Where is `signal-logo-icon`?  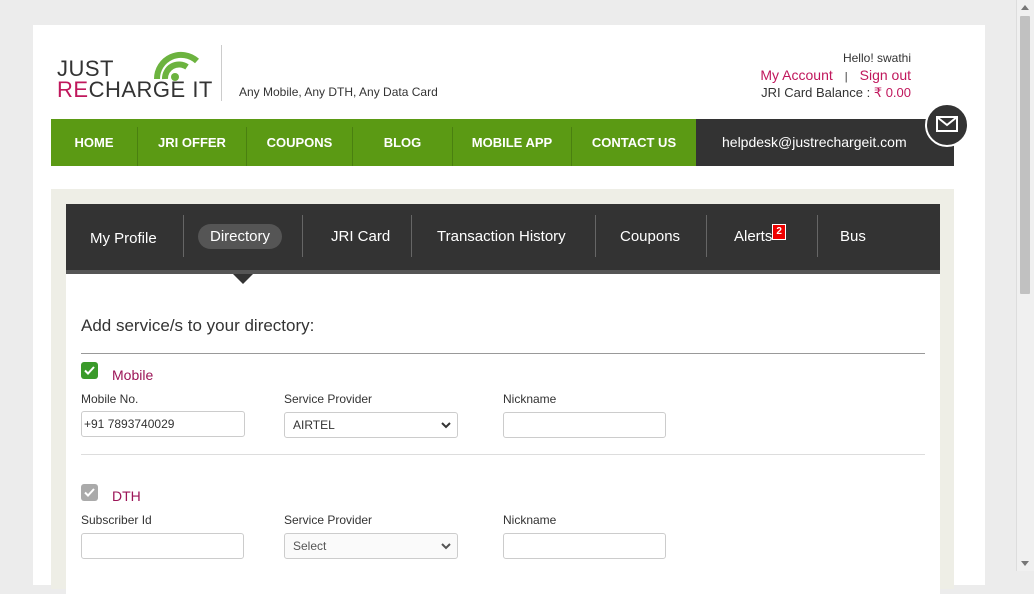
signal-logo-icon is located at coordinates (176, 66).